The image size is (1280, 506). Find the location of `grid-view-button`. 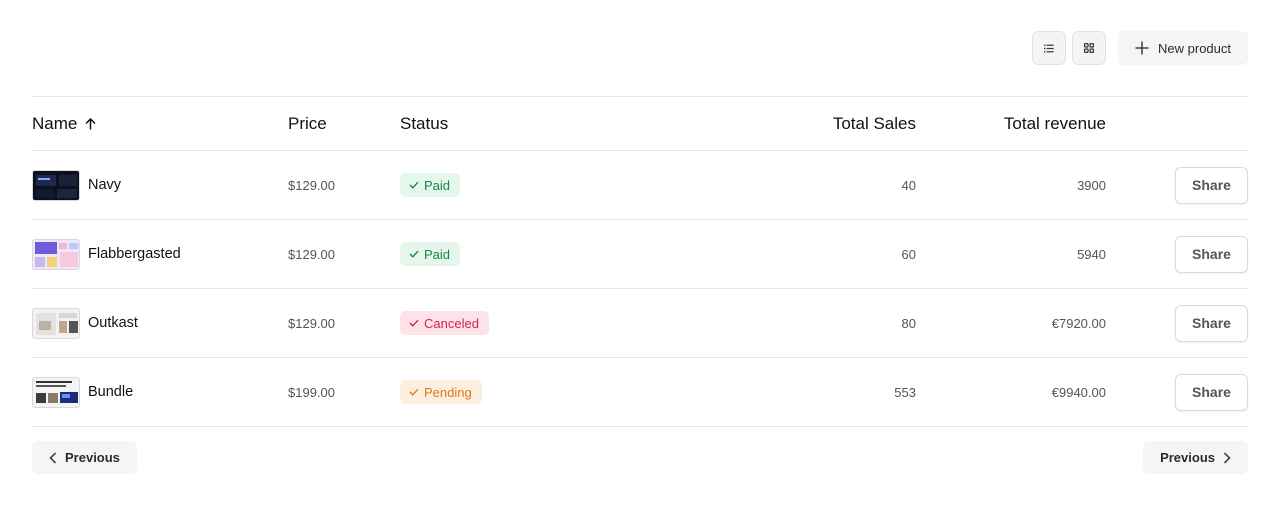

grid-view-button is located at coordinates (1089, 48).